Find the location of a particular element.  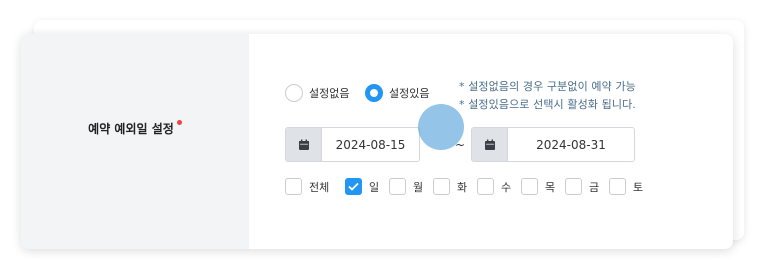

start-date-picker: 2024-08-15 is located at coordinates (352, 144).